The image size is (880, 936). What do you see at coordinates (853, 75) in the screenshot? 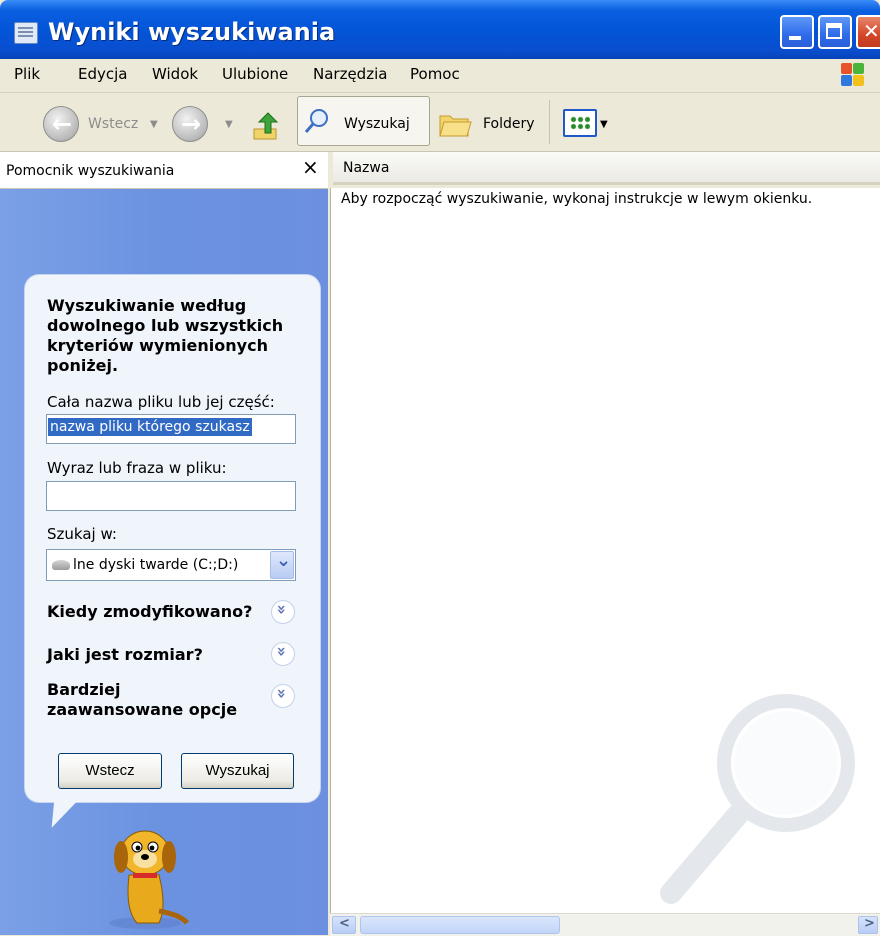
I see `windows-logo-icon` at bounding box center [853, 75].